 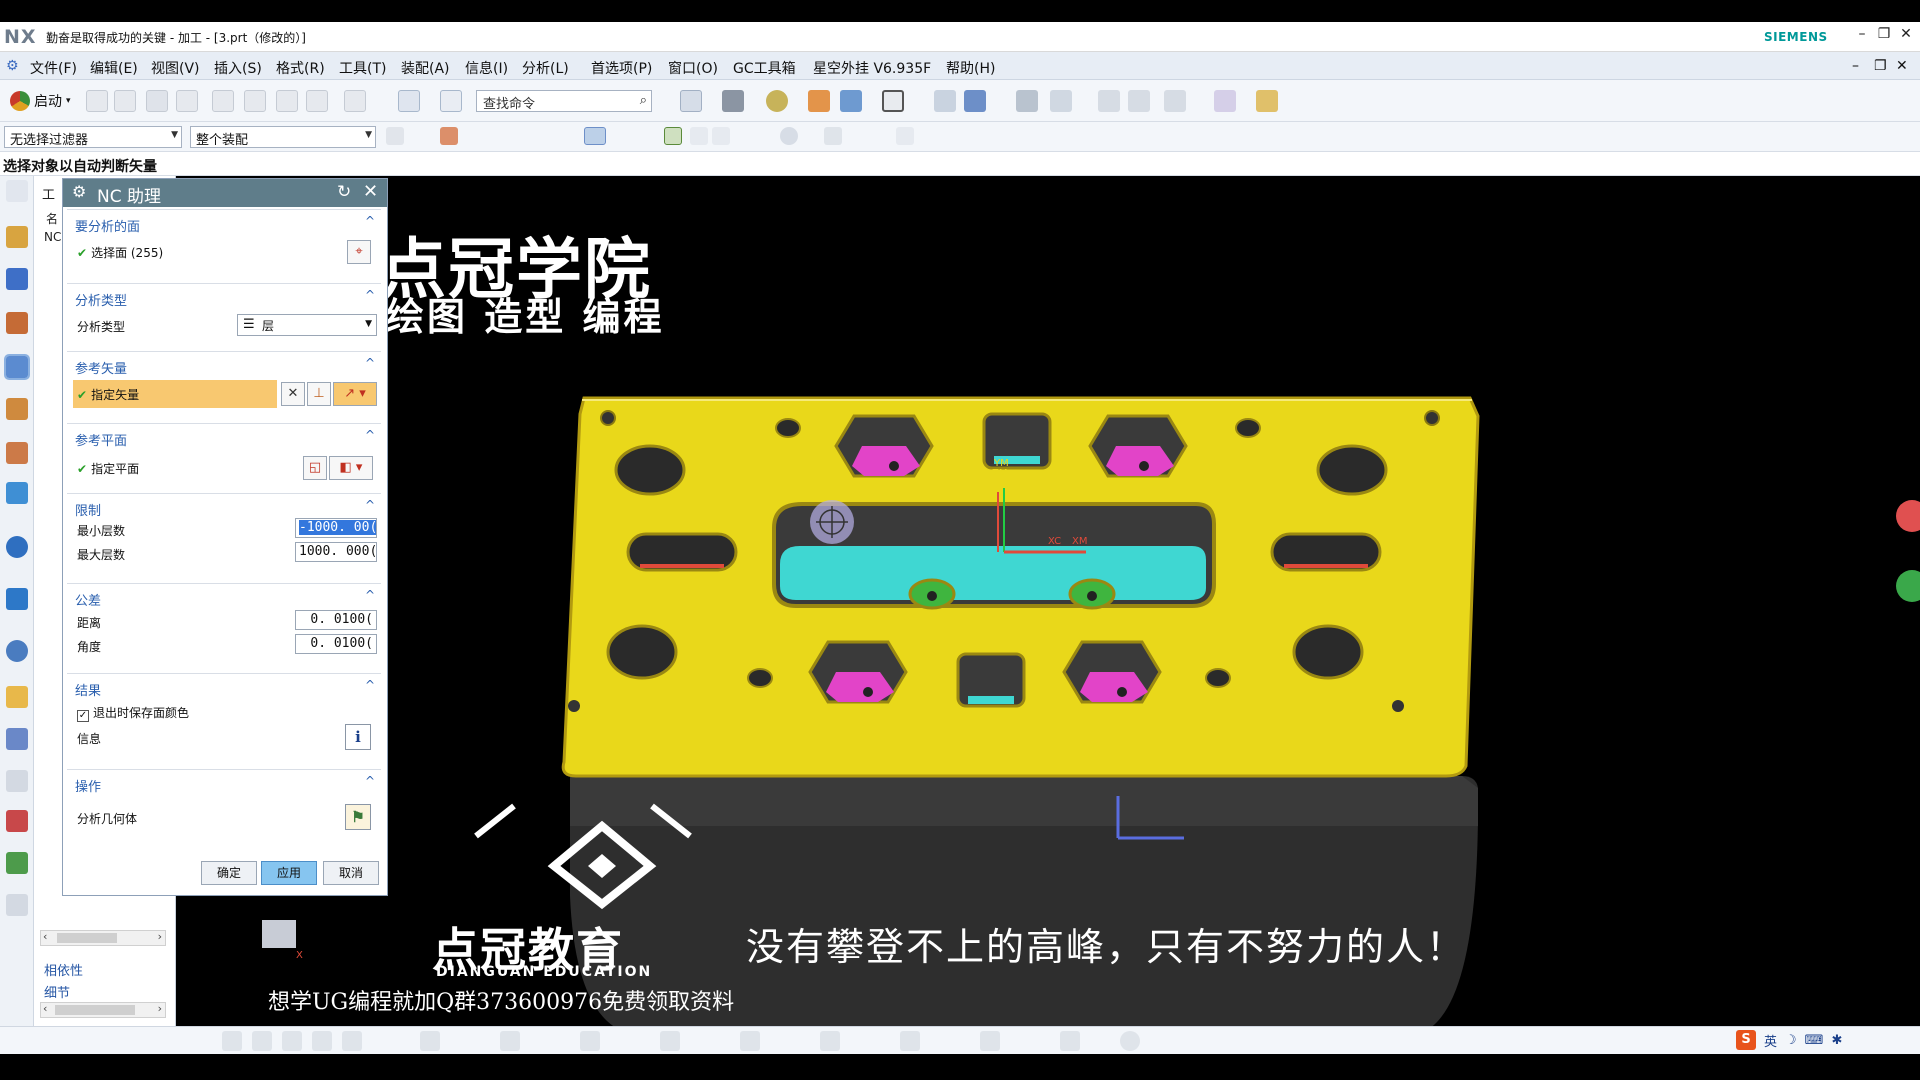 I want to click on menu-edit: 编辑(E), so click(x=114, y=68).